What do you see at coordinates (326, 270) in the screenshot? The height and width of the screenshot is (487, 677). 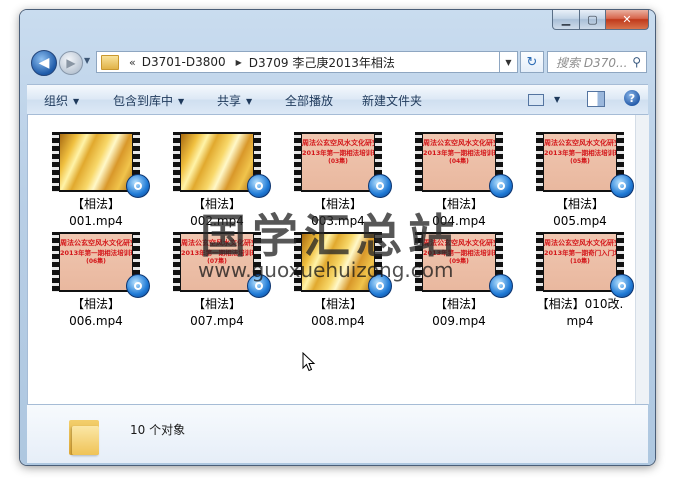 I see `watermark-url: www.guoxuehuizong.com` at bounding box center [326, 270].